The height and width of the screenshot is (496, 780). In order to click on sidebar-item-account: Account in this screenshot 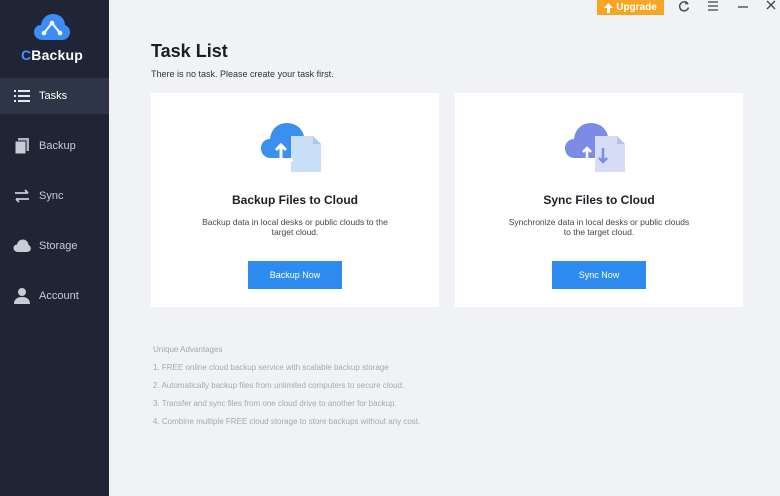, I will do `click(54, 296)`.